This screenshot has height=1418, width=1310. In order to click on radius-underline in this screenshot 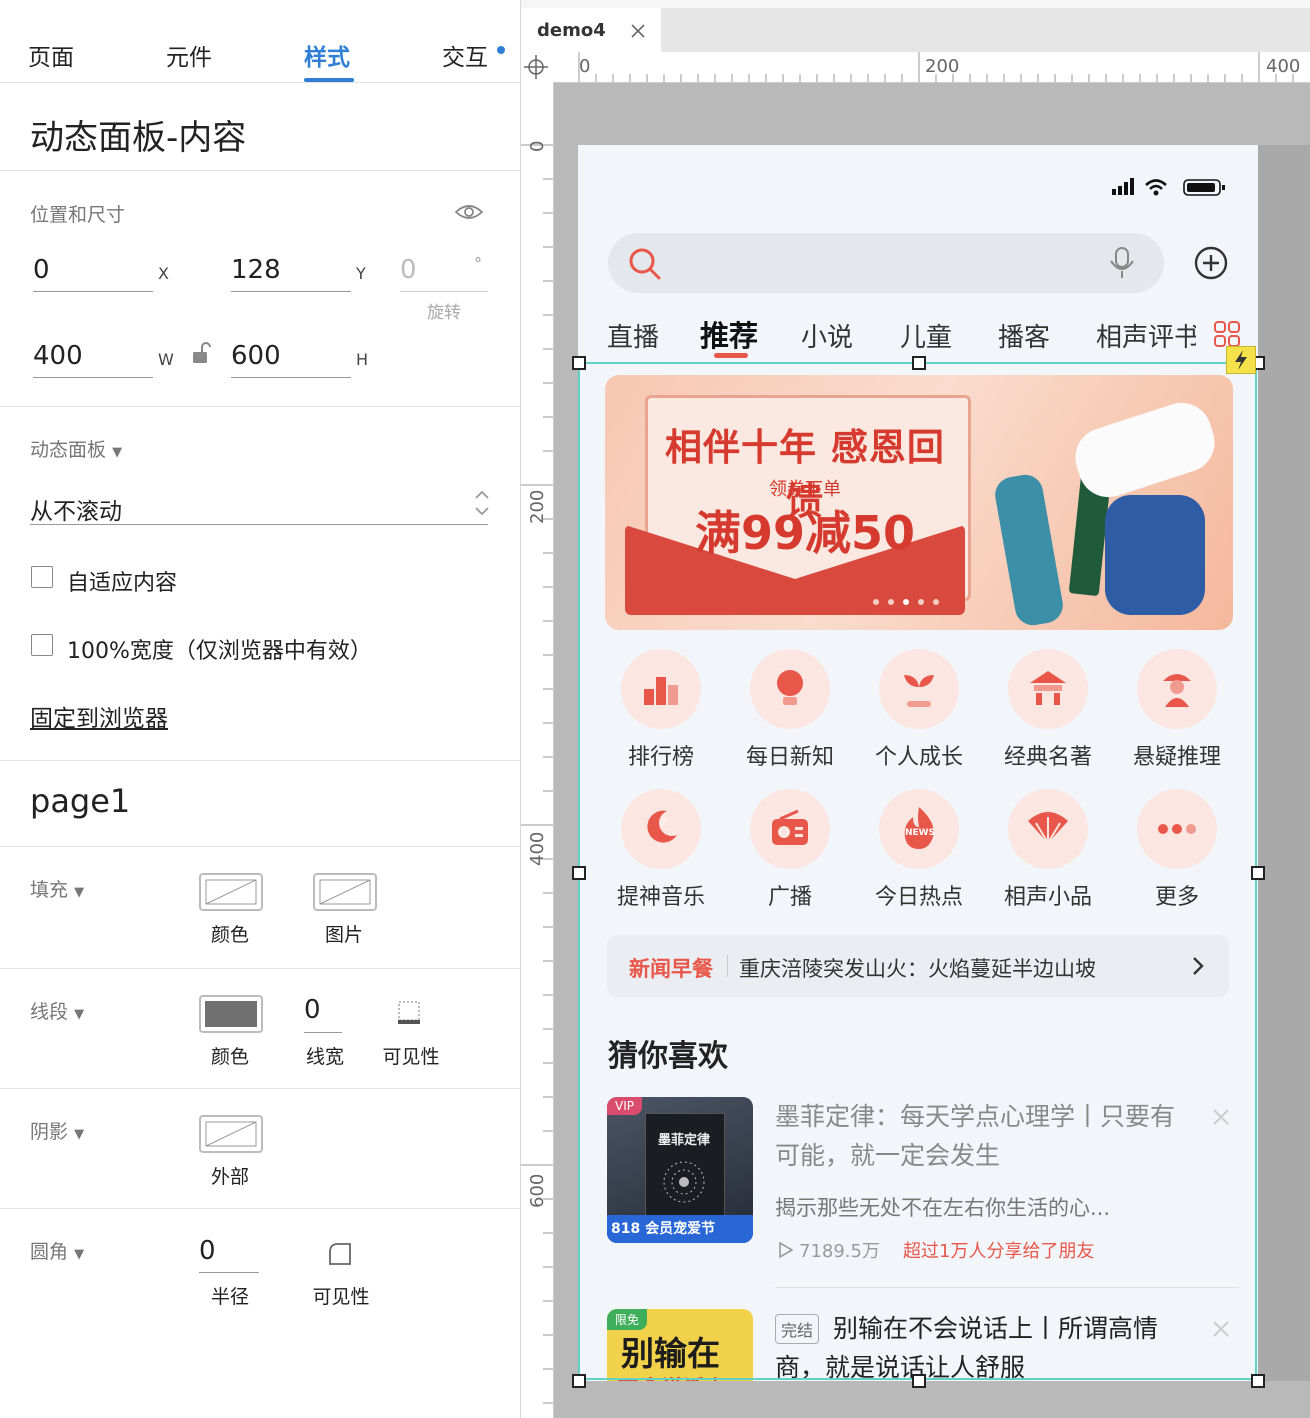, I will do `click(229, 1272)`.